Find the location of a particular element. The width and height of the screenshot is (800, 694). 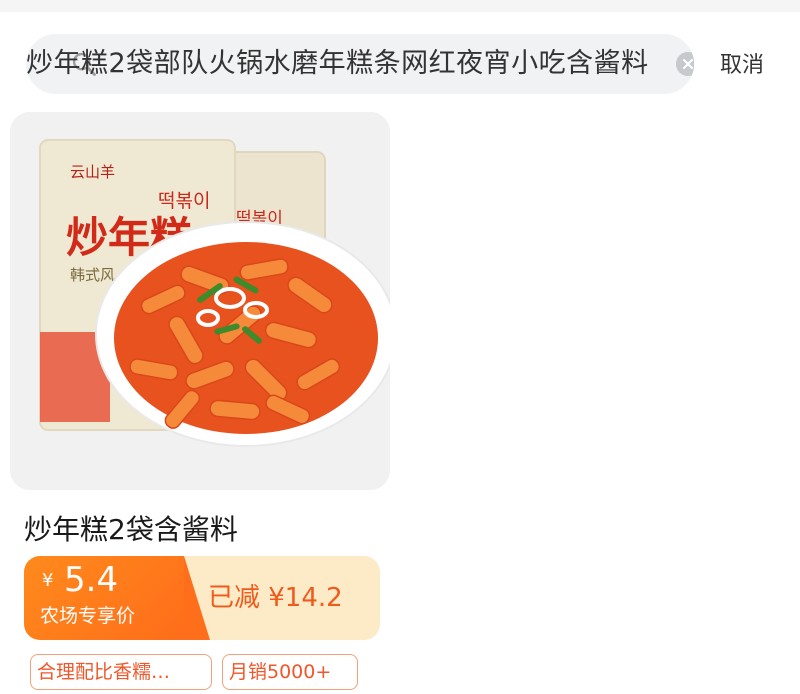

discount-text: 已减 ¥14.2 is located at coordinates (275, 598).